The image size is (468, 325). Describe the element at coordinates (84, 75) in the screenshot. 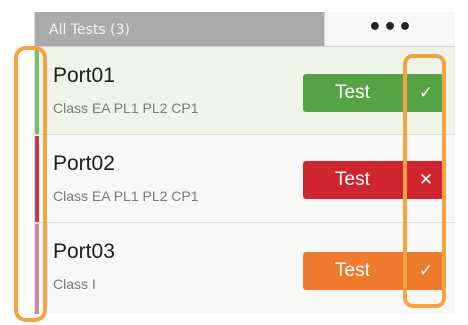

I see `port-name: Port01` at that location.